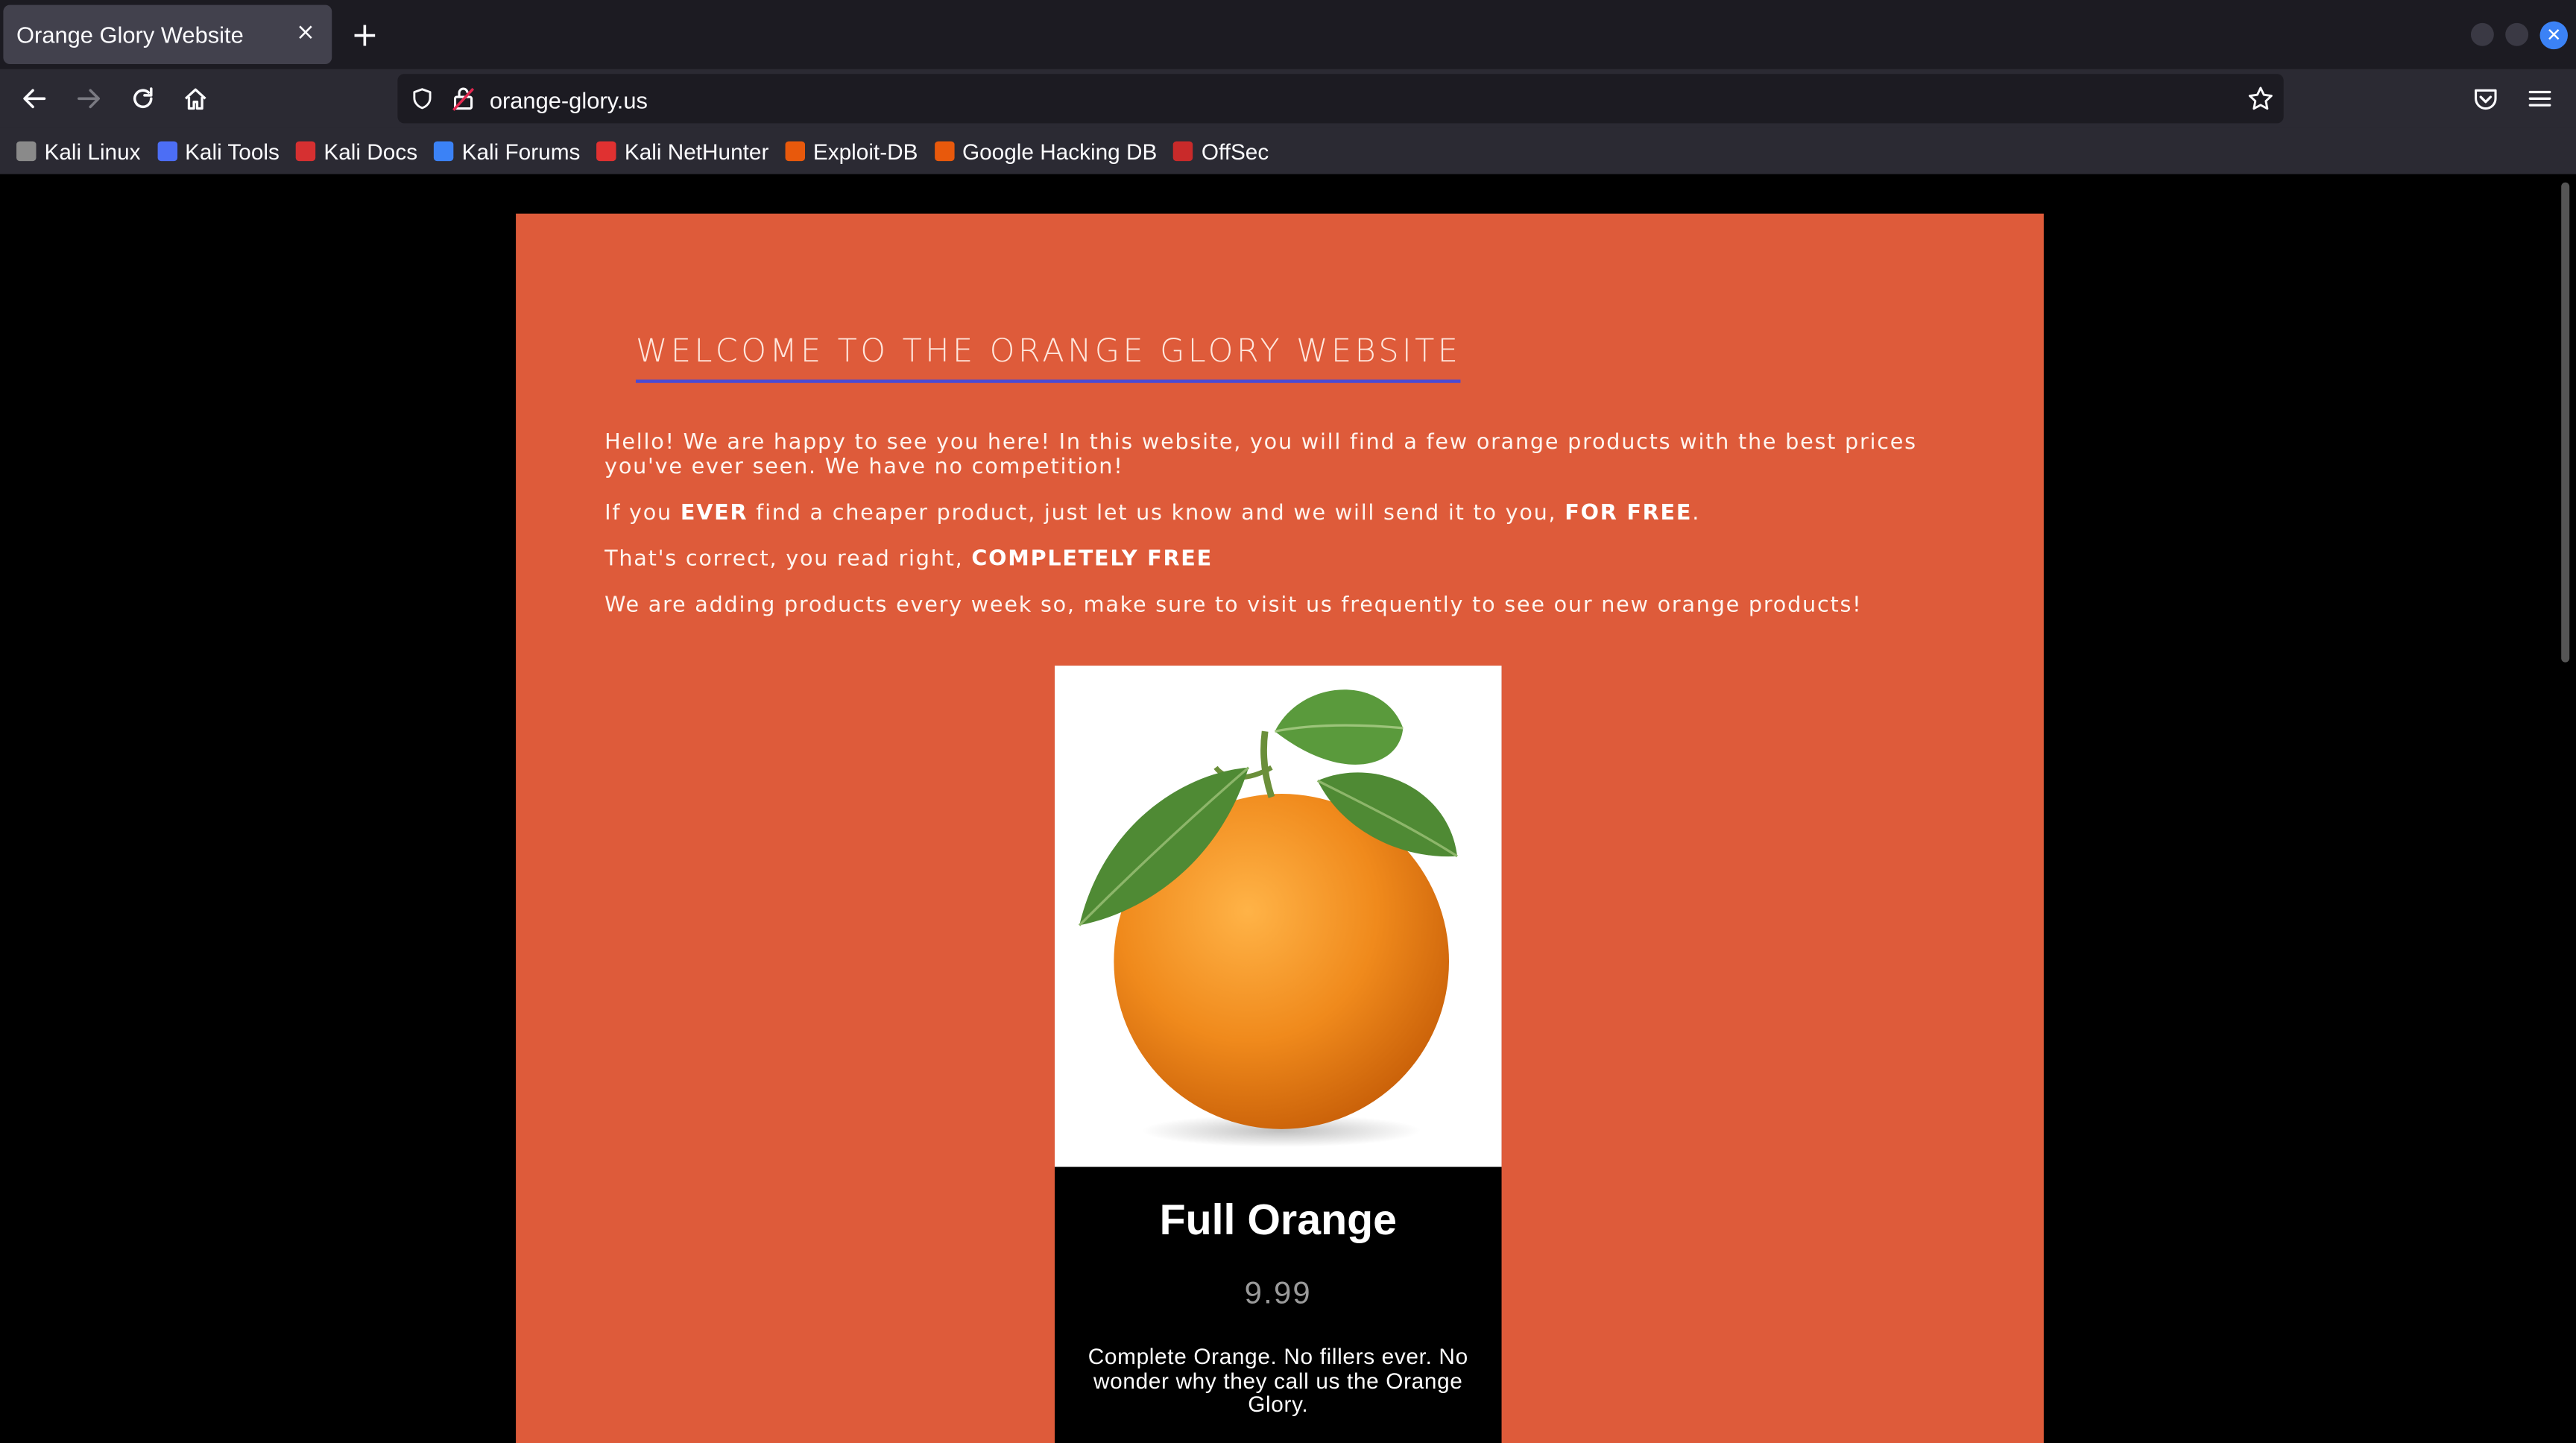  Describe the element at coordinates (1278, 1294) in the screenshot. I see `product-price: 9.99` at that location.